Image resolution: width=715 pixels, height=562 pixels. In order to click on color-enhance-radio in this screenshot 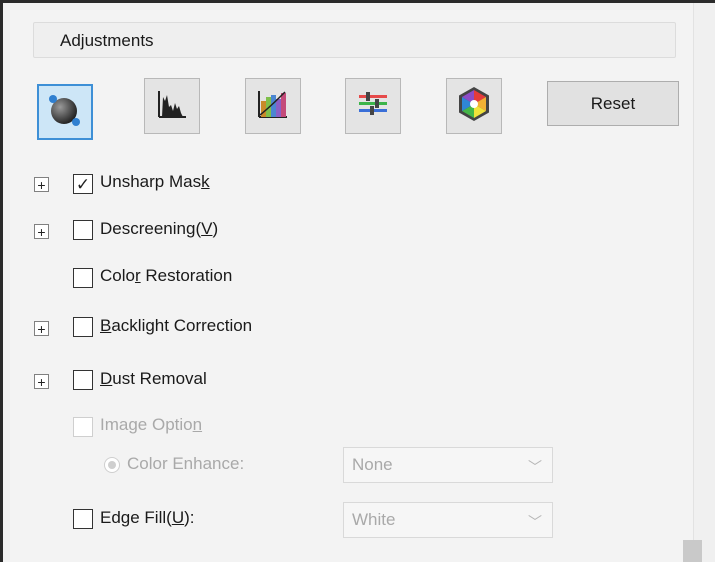, I will do `click(112, 465)`.